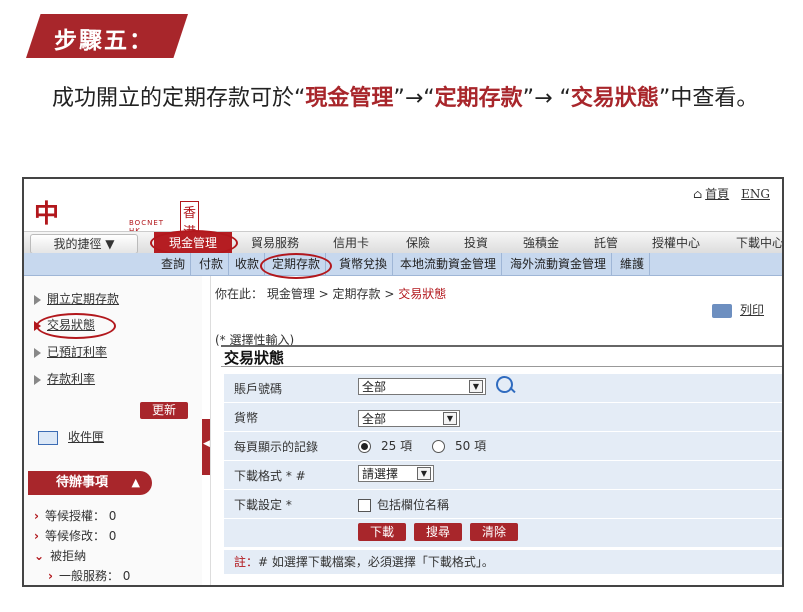 Image resolution: width=803 pixels, height=612 pixels. I want to click on download-format-row: 下載格式 * # 請選擇 ▼, so click(503, 475).